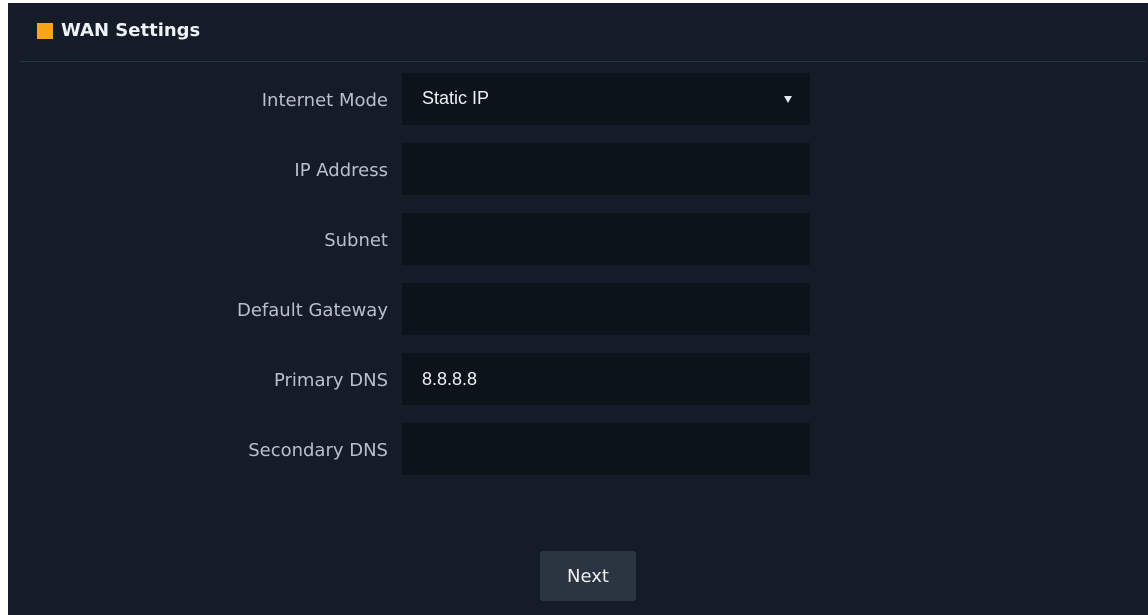  What do you see at coordinates (578, 32) in the screenshot?
I see `panel-header: WAN Settings` at bounding box center [578, 32].